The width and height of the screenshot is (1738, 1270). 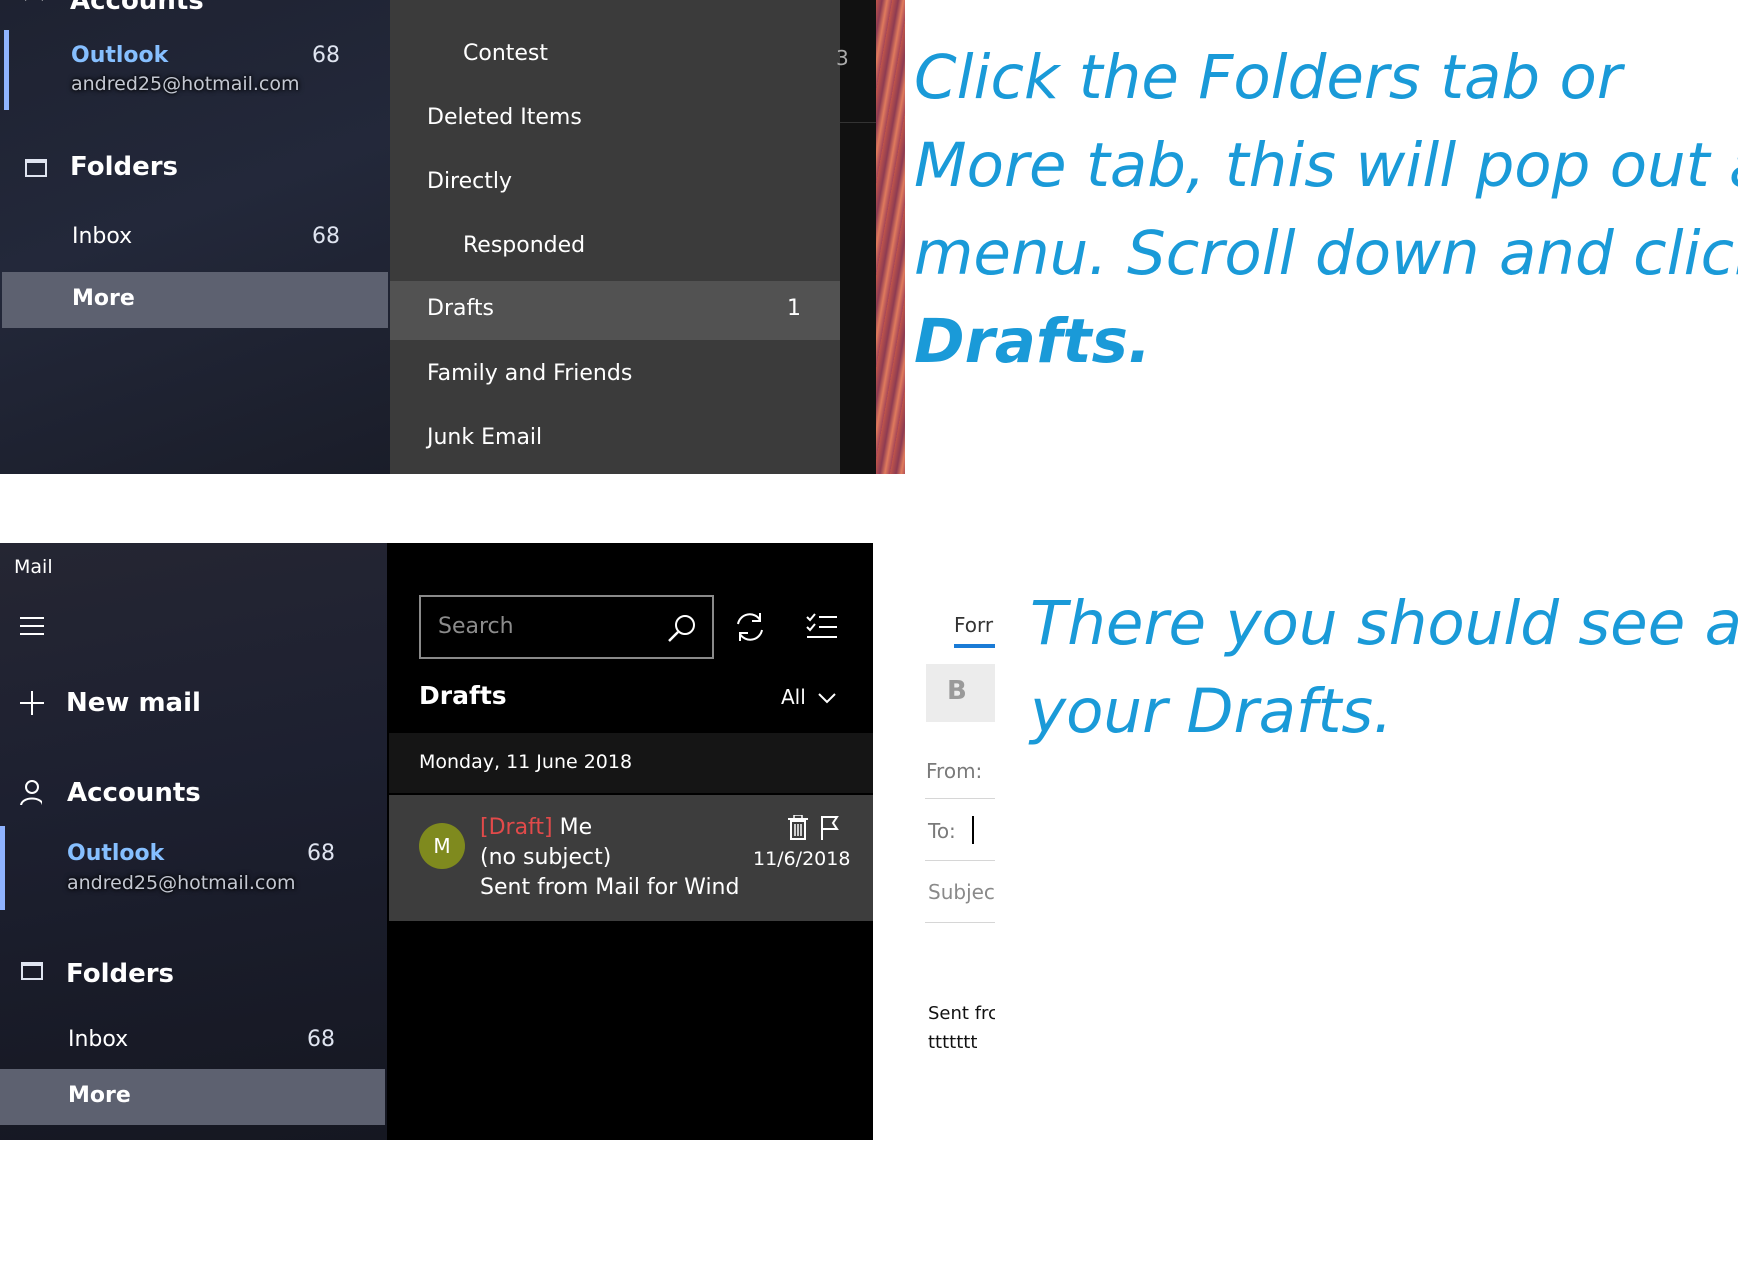 What do you see at coordinates (137, 8) in the screenshot?
I see `accounts-heading: Accounts` at bounding box center [137, 8].